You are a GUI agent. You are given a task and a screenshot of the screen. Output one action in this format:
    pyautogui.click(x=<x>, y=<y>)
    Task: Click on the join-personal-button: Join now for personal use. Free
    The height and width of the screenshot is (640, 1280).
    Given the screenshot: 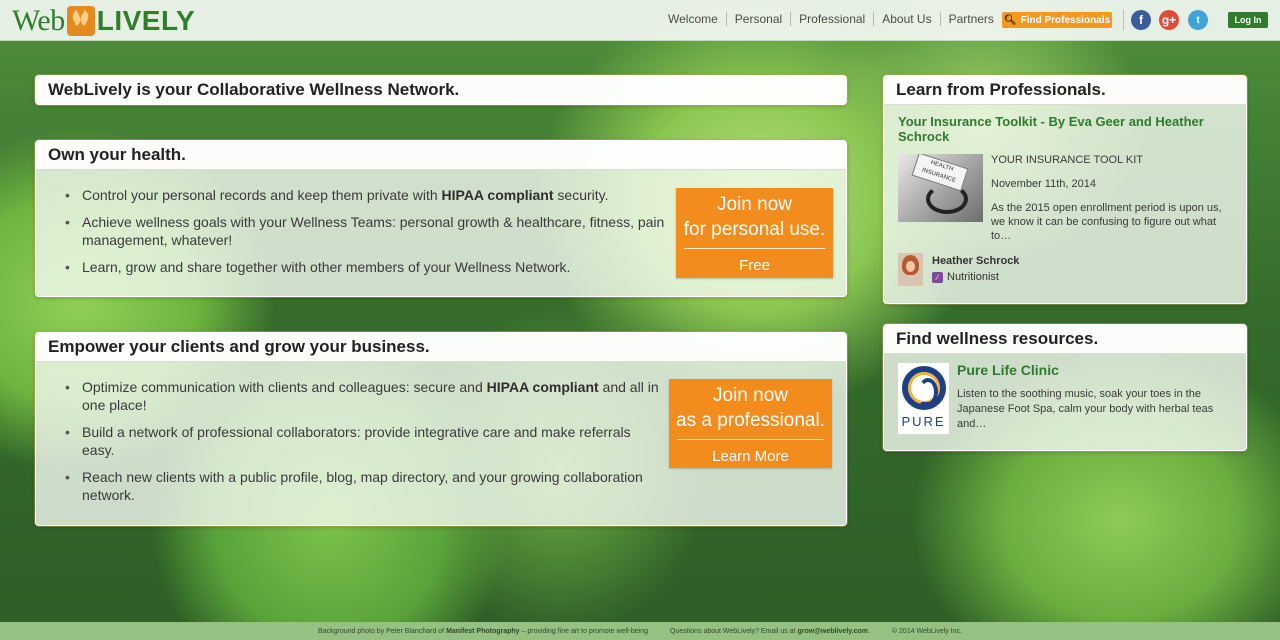 What is the action you would take?
    pyautogui.click(x=754, y=233)
    